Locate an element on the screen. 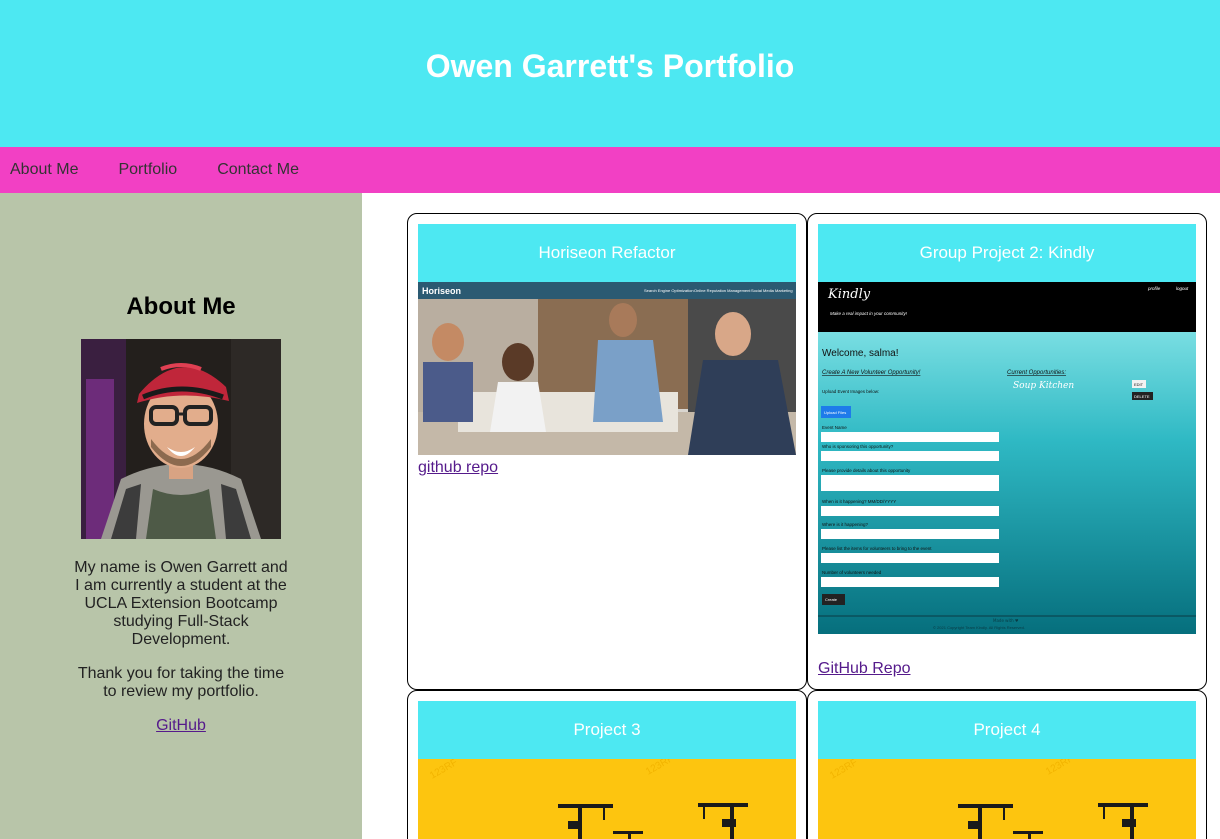  horiseon-nav-3: Social Media Marketing is located at coordinates (772, 290).